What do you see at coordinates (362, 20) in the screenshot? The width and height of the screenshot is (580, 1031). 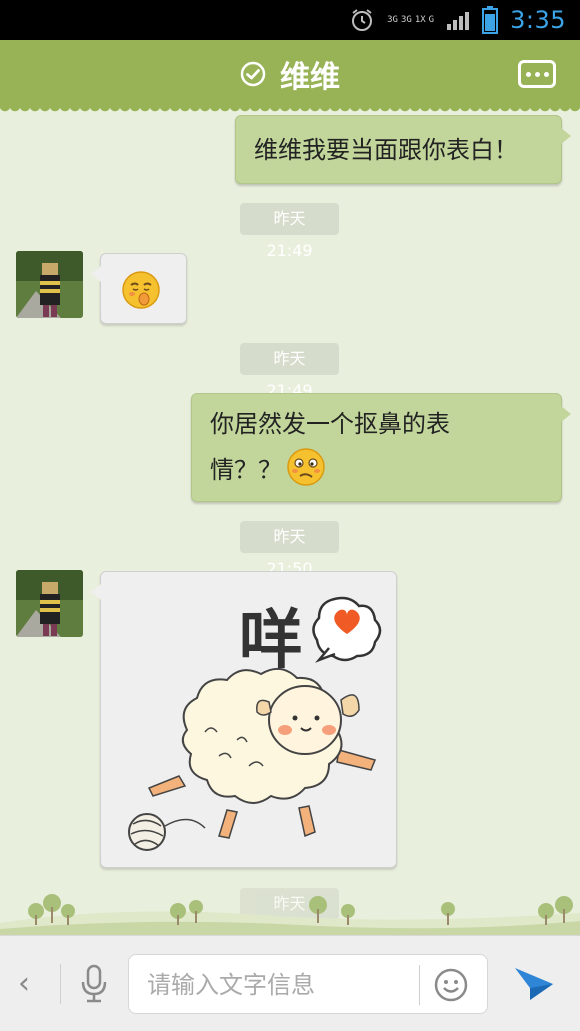 I see `alarm-icon` at bounding box center [362, 20].